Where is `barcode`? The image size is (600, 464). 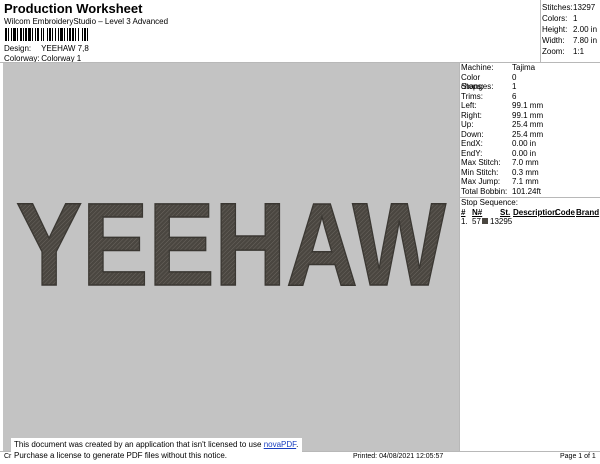
barcode is located at coordinates (75, 34).